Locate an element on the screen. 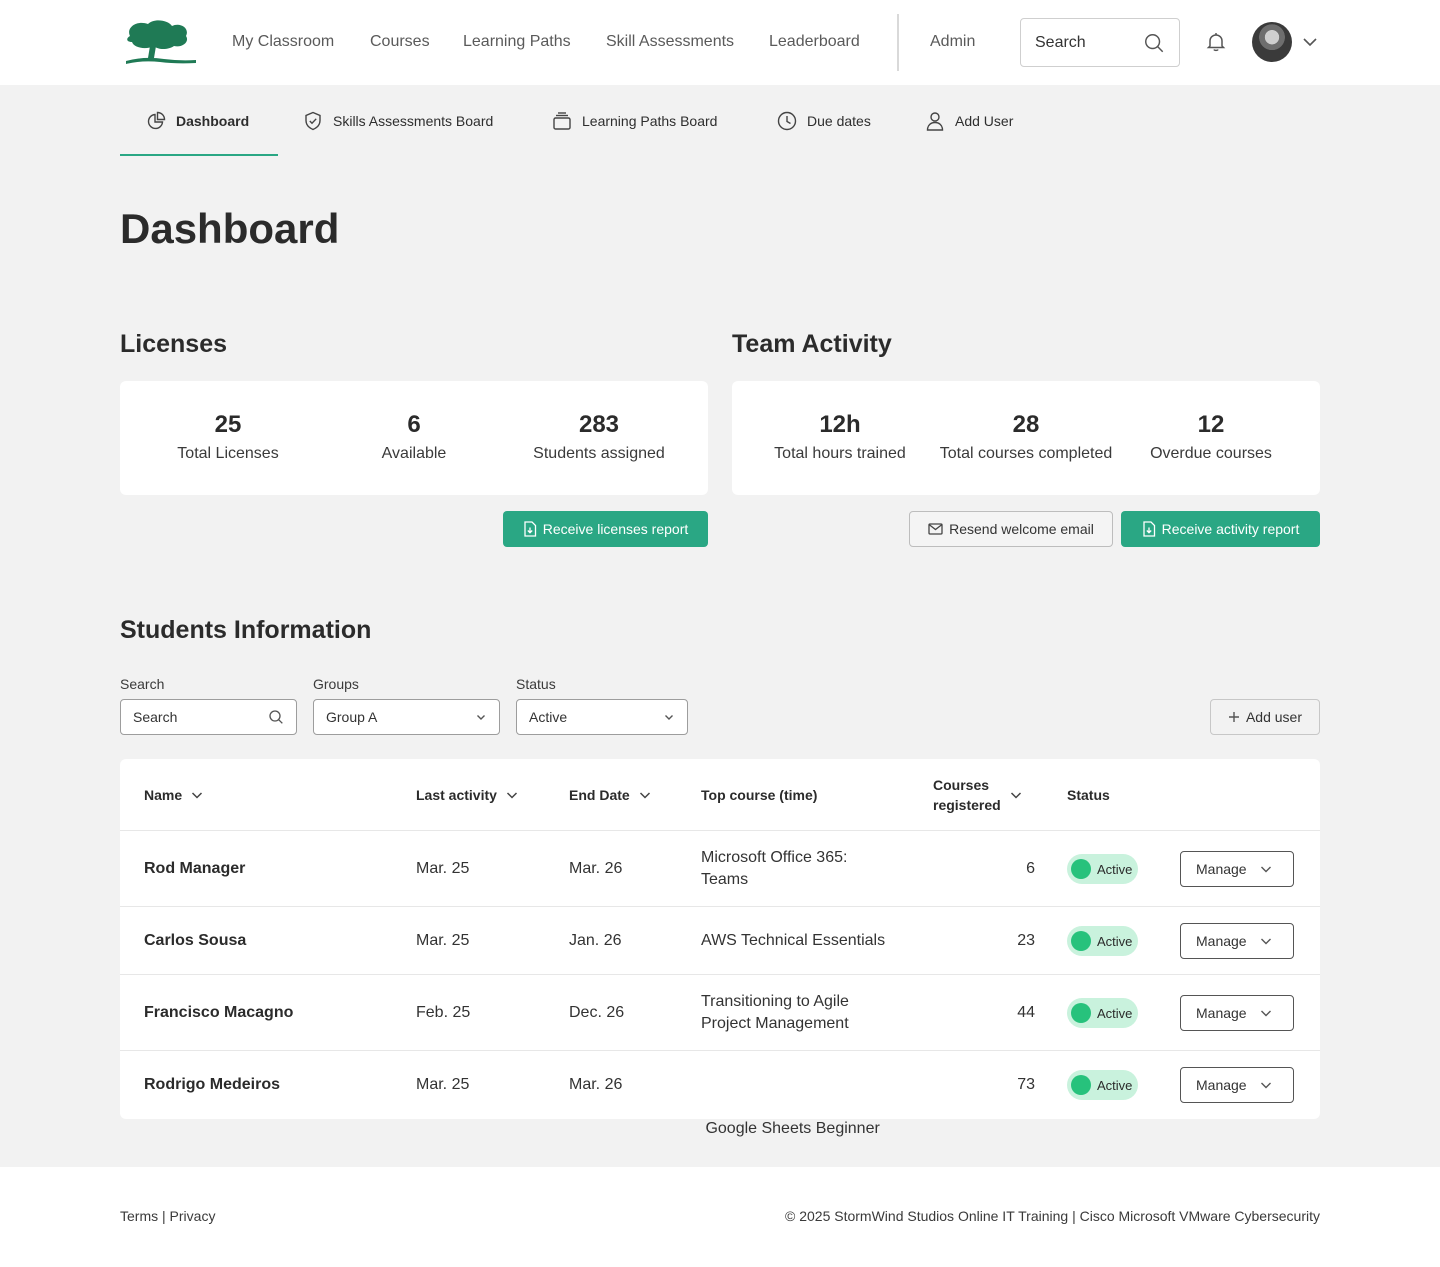 This screenshot has width=1440, height=1267. status-filter-label: Status is located at coordinates (536, 684).